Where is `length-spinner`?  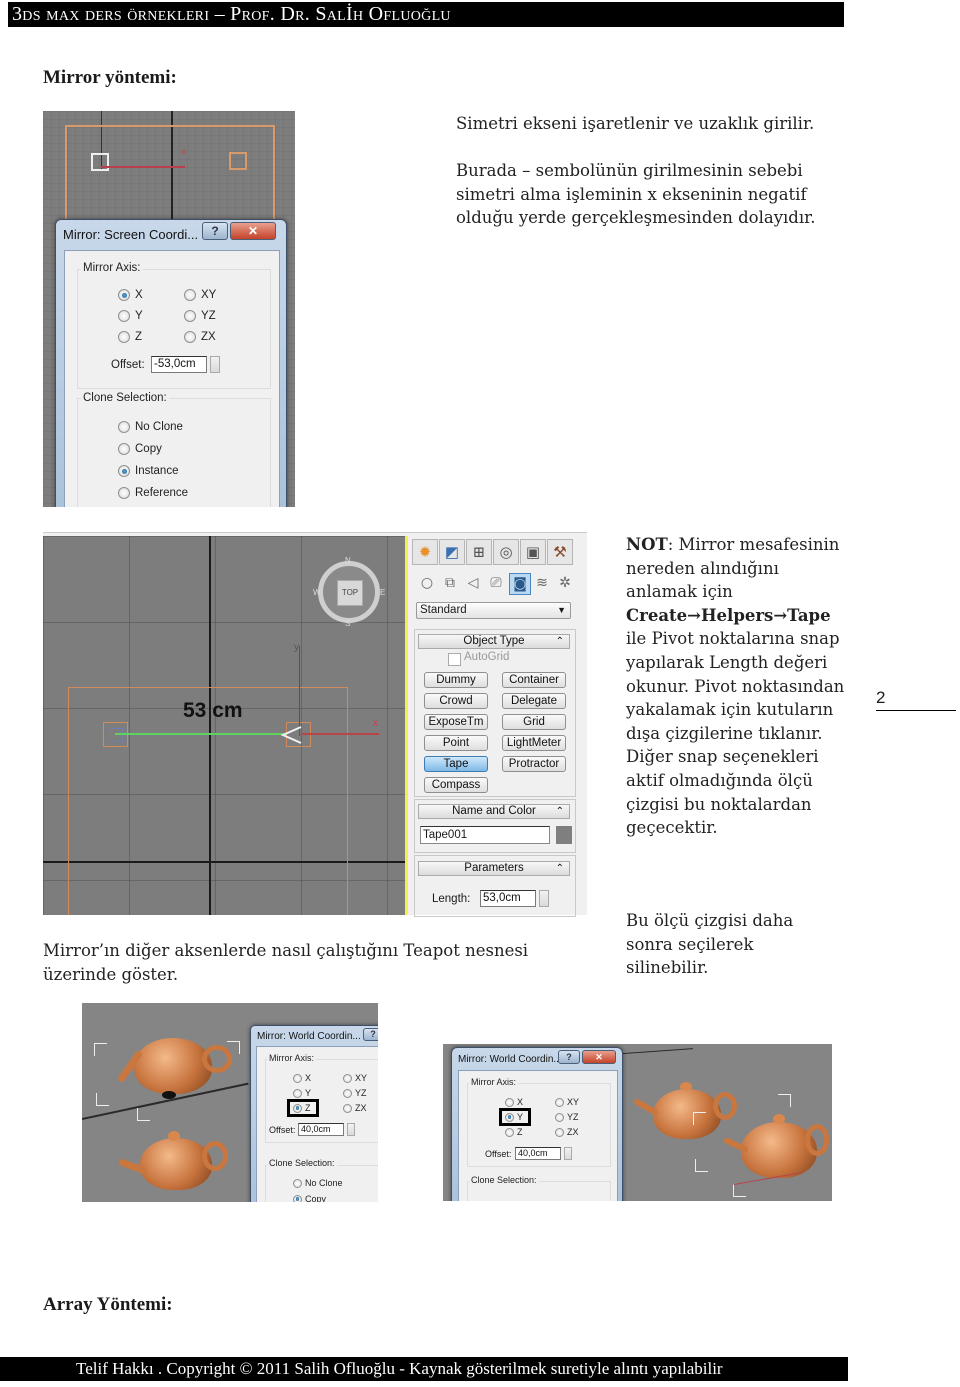
length-spinner is located at coordinates (544, 898).